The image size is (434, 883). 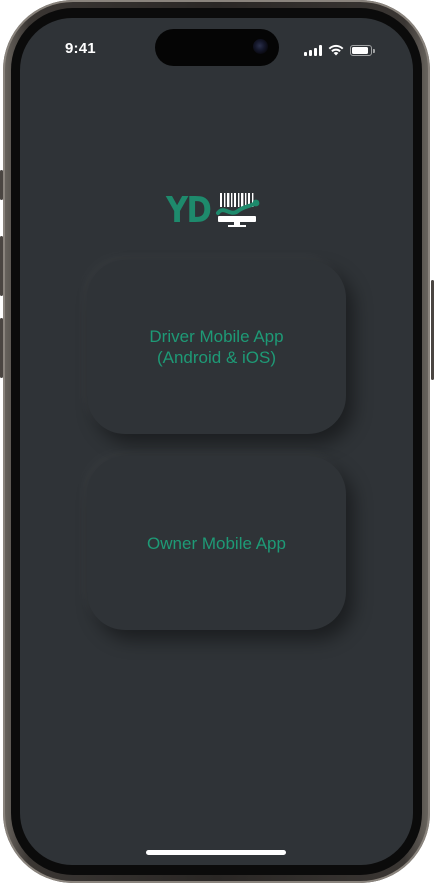 What do you see at coordinates (216, 336) in the screenshot?
I see `driver-app-title: Driver Mobile App` at bounding box center [216, 336].